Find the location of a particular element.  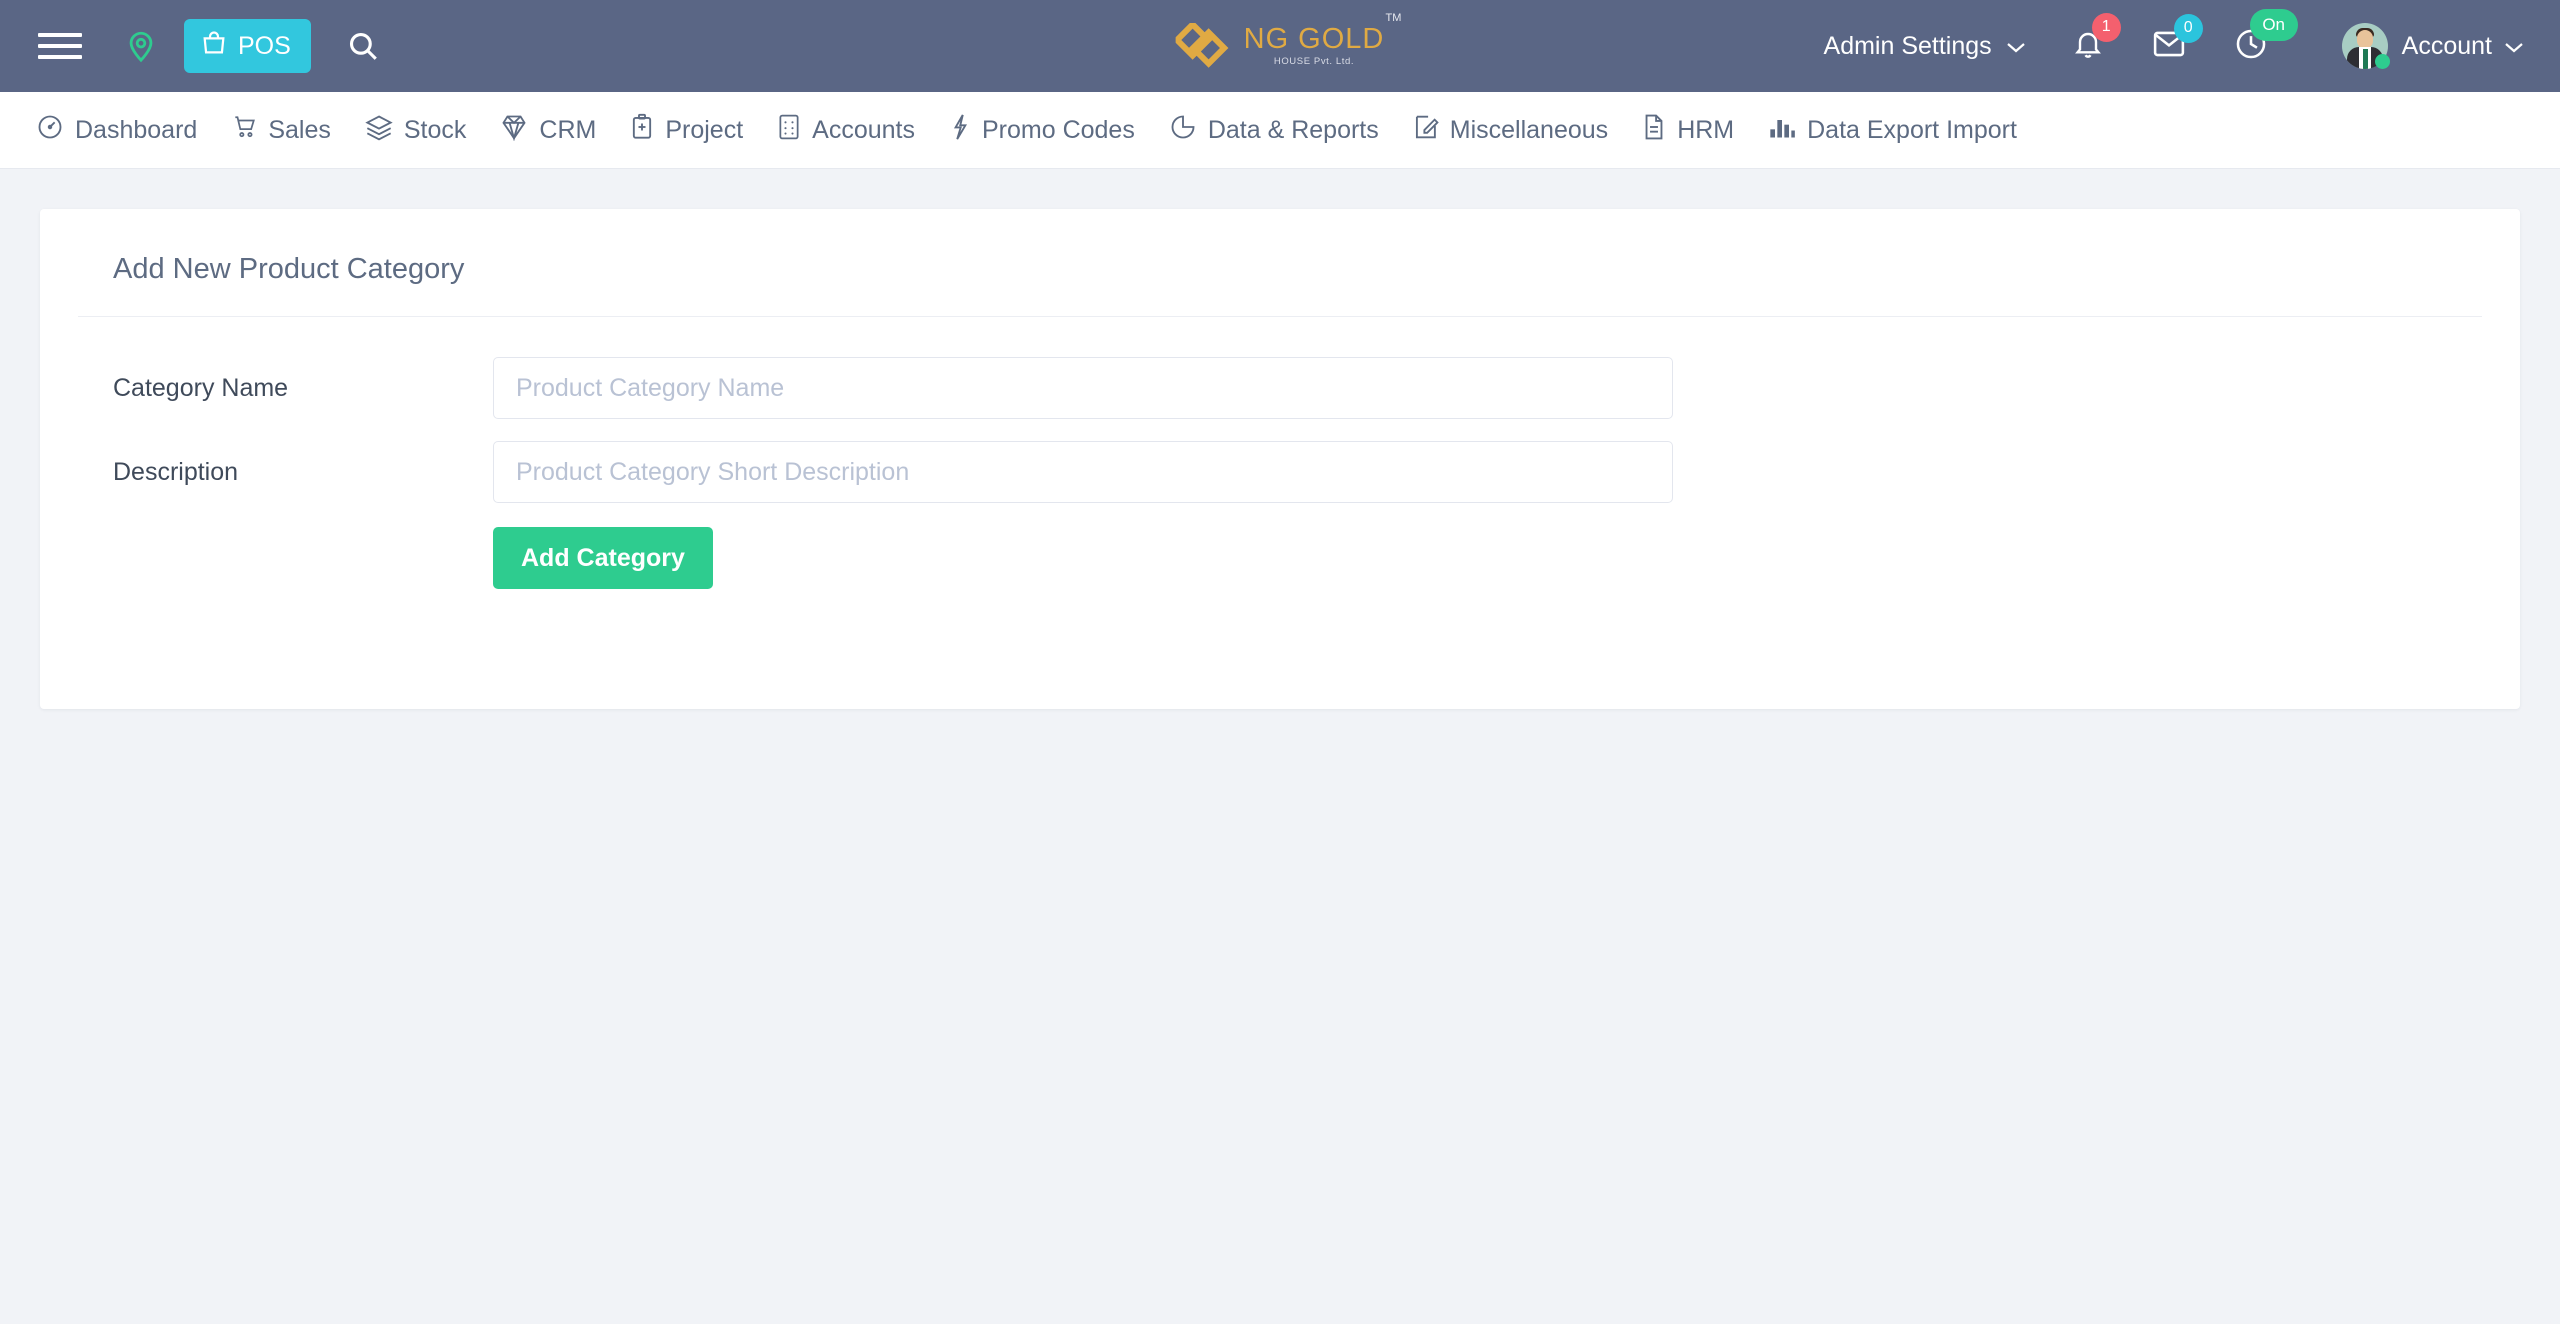

avatar-head is located at coordinates (2364, 39).